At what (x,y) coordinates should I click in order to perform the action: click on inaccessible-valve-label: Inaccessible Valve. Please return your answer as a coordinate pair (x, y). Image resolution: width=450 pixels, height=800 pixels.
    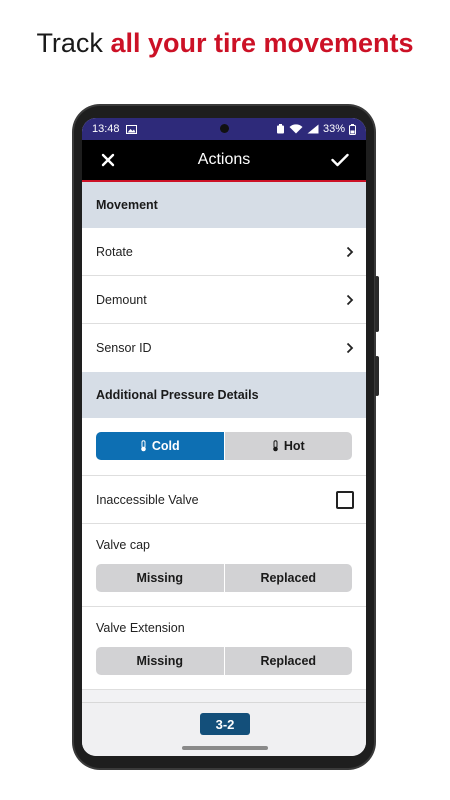
    Looking at the image, I should click on (147, 499).